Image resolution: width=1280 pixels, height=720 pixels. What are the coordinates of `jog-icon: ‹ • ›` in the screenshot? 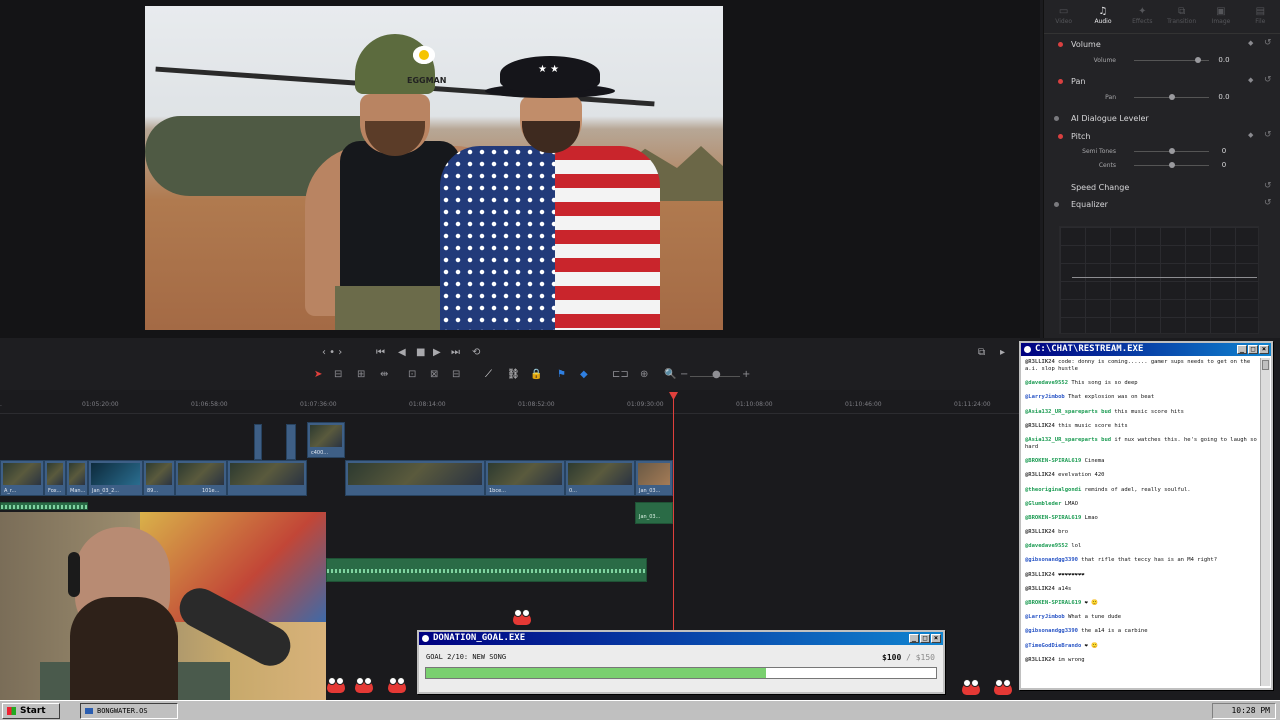 It's located at (332, 352).